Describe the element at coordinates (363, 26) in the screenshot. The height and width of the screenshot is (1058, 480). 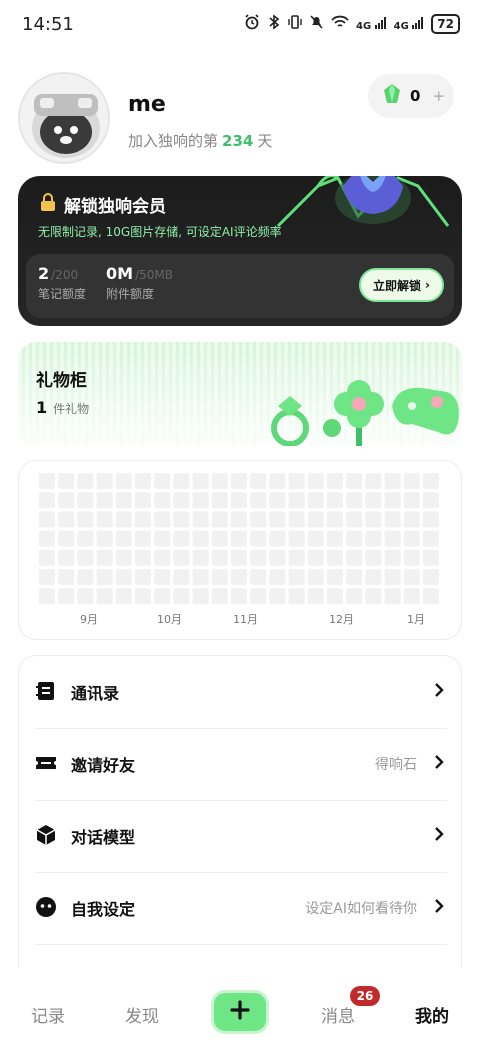
I see `network-type-1: 4G` at that location.